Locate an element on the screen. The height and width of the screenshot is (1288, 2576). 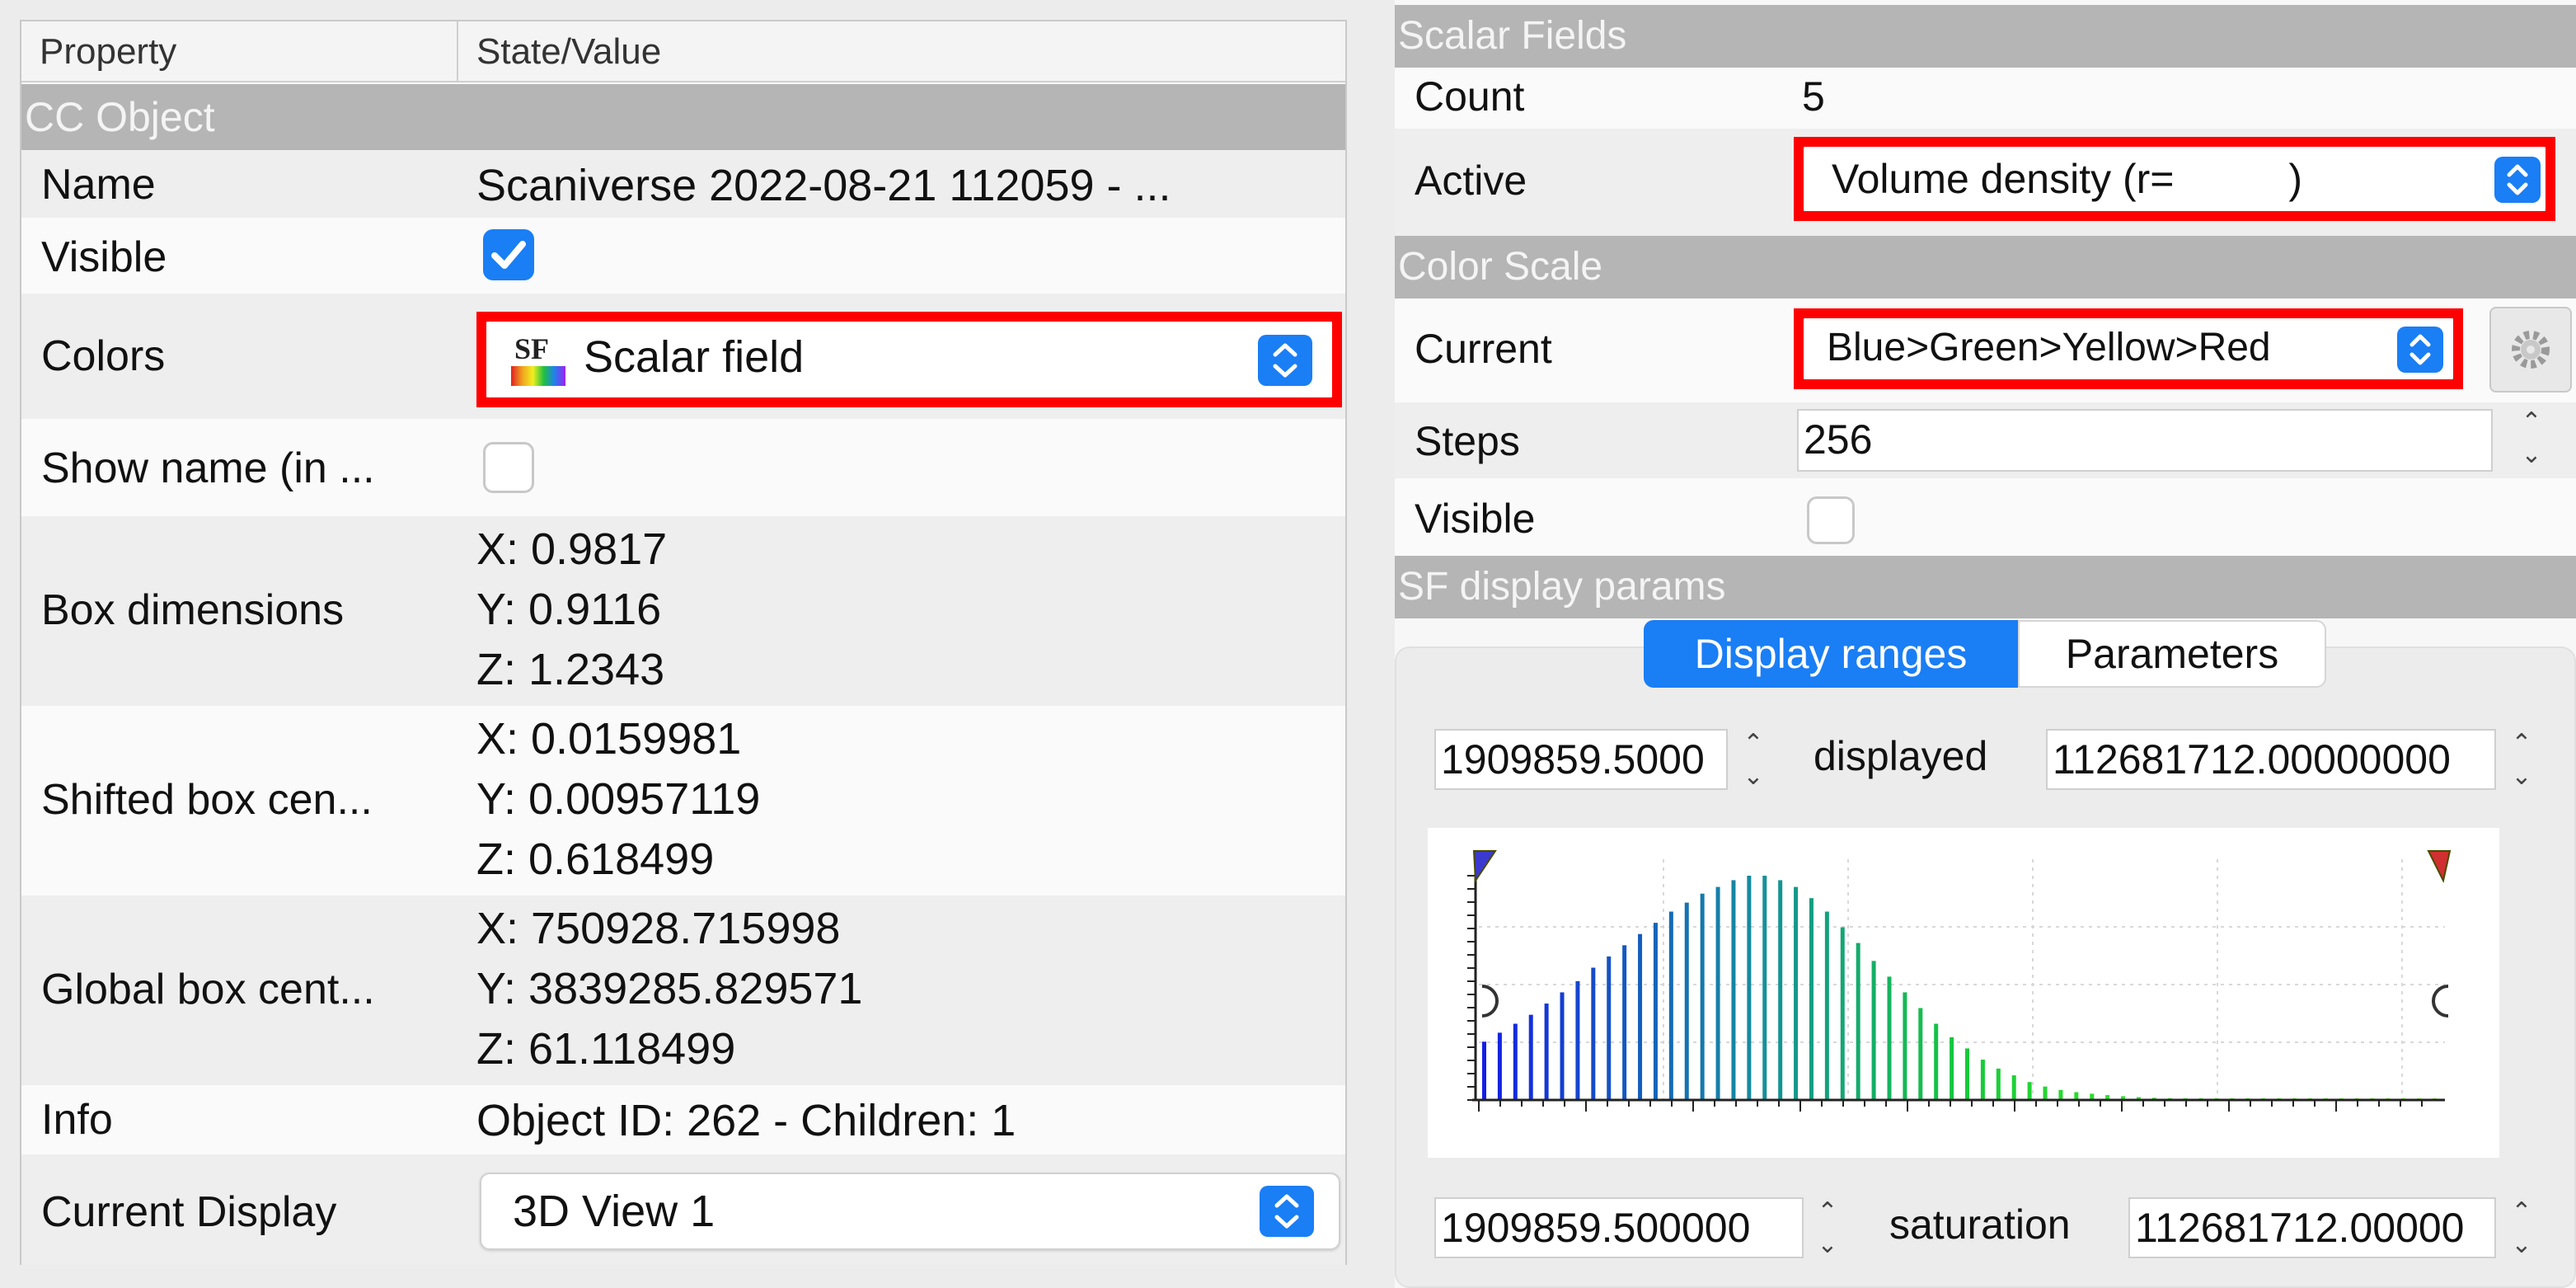
state-value-column-header: State/Value is located at coordinates (901, 51).